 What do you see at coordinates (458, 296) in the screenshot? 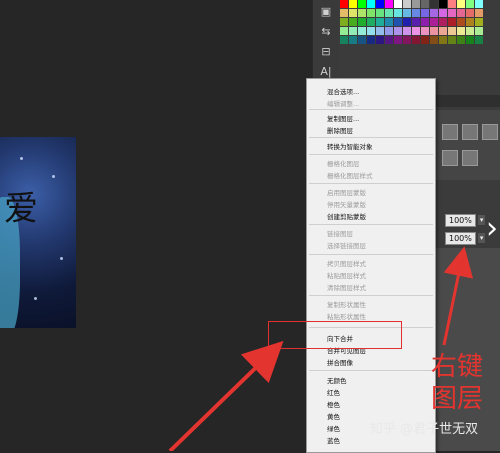
I see `arrow-to-layer` at bounding box center [458, 296].